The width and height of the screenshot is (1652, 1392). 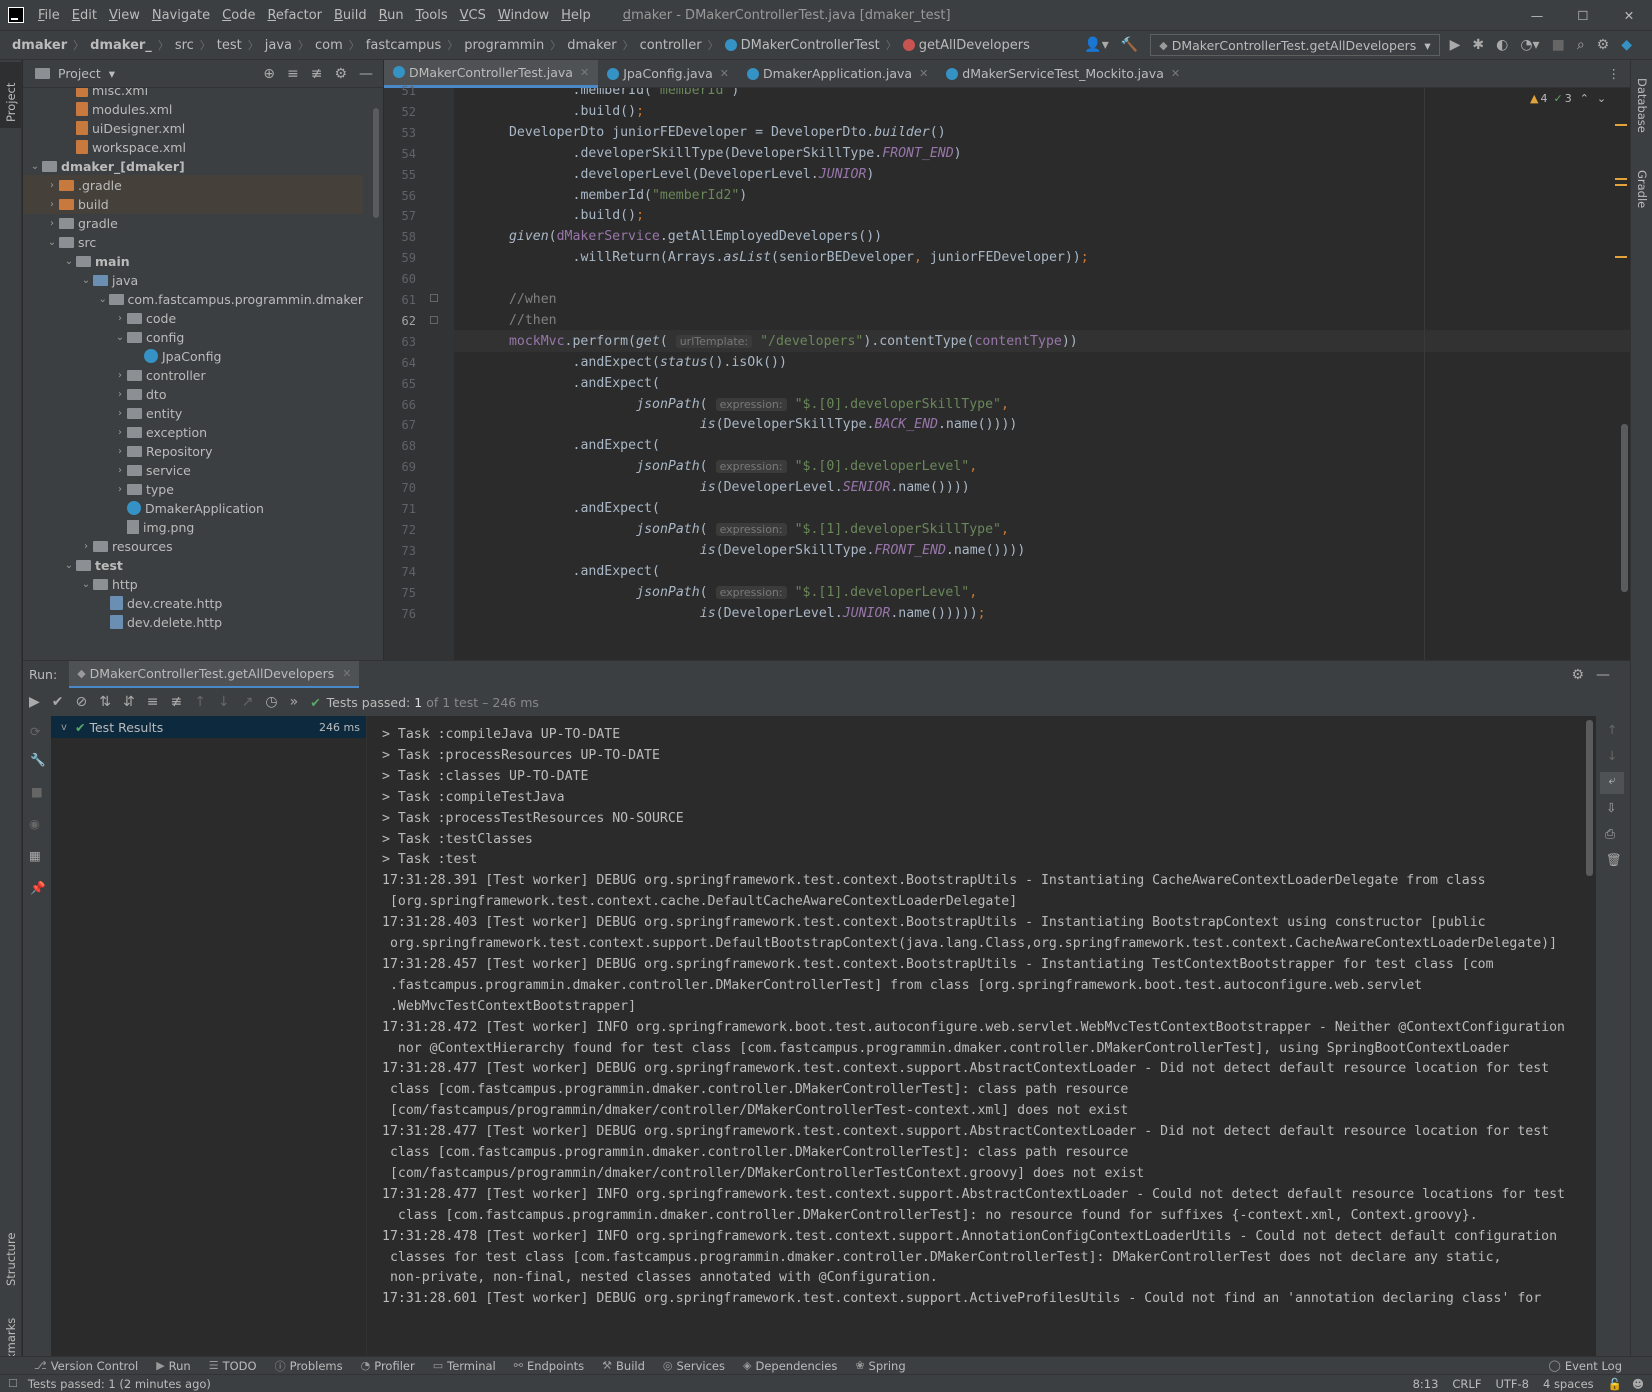 I want to click on breadcrumb-item: programmin, so click(x=504, y=45).